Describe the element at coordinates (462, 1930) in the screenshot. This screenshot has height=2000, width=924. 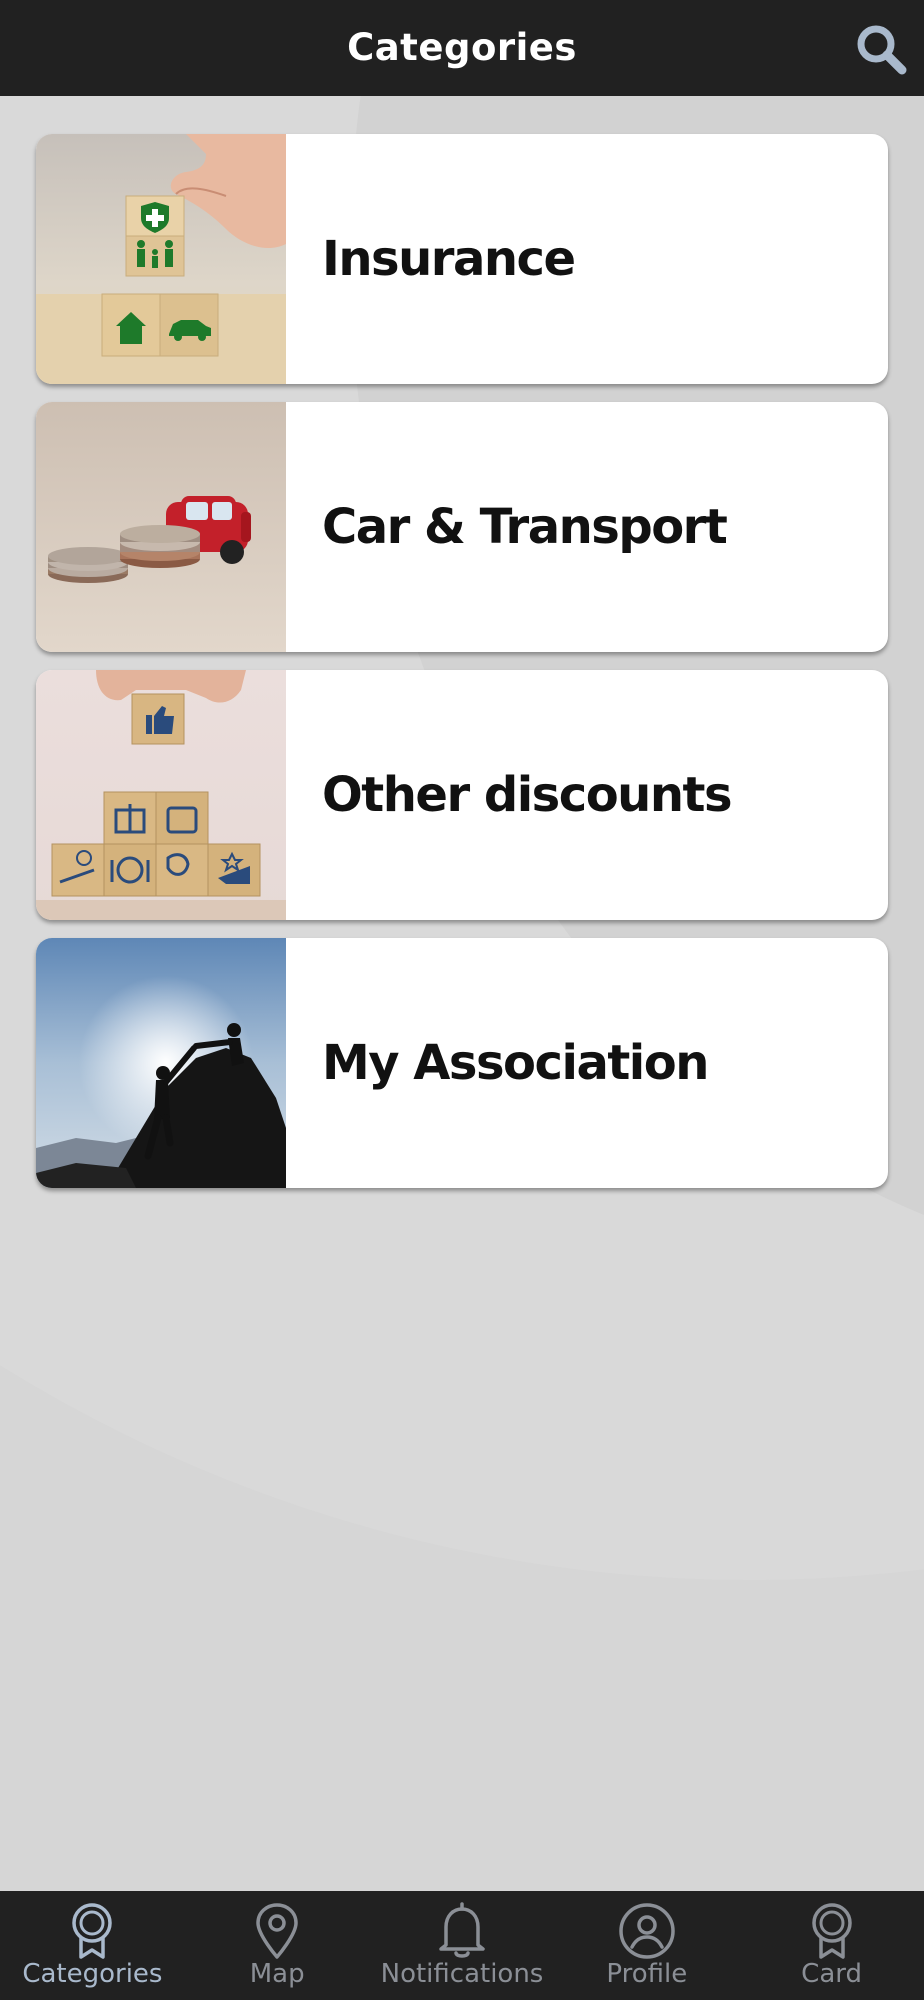
I see `bell-icon` at that location.